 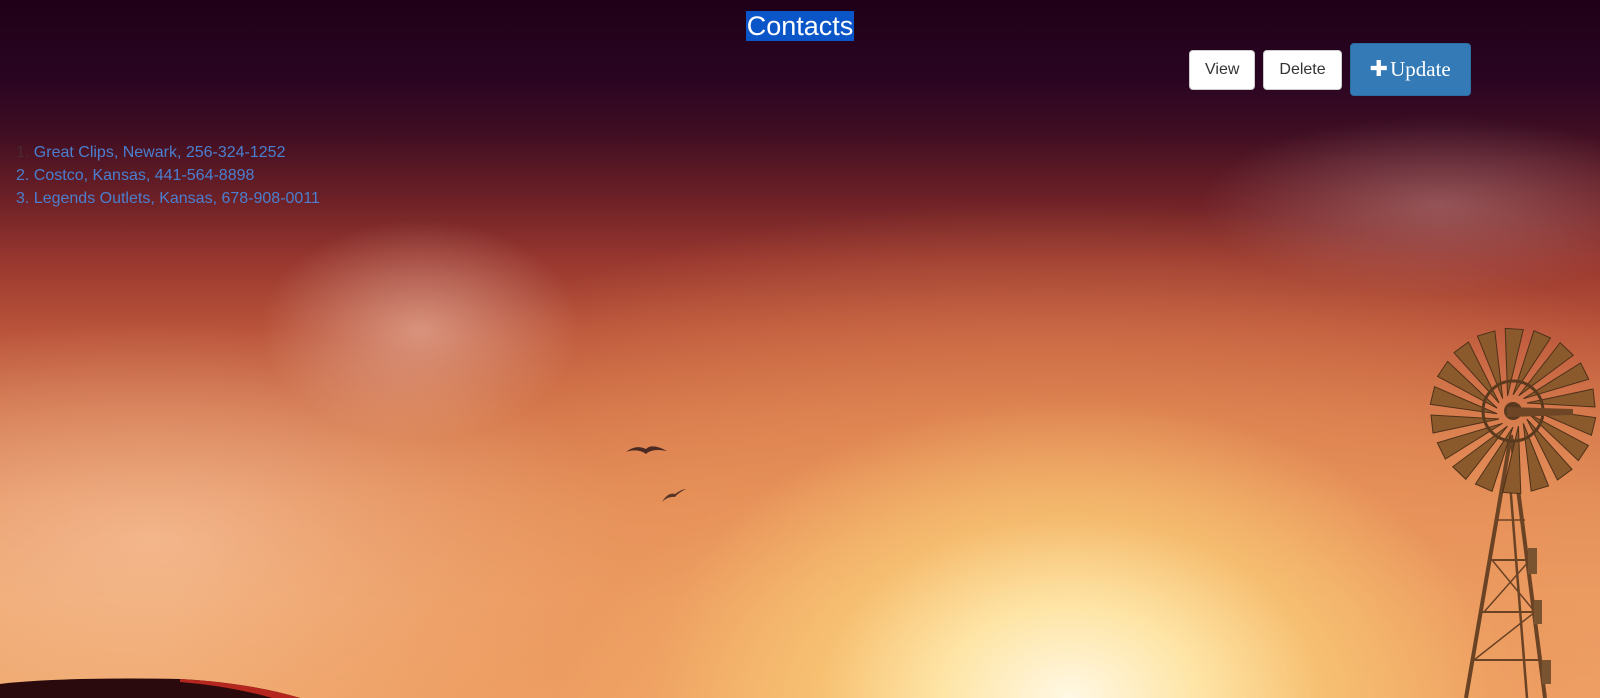 What do you see at coordinates (144, 175) in the screenshot?
I see `list-item-text: Costco, Kansas, 441-564-8898` at bounding box center [144, 175].